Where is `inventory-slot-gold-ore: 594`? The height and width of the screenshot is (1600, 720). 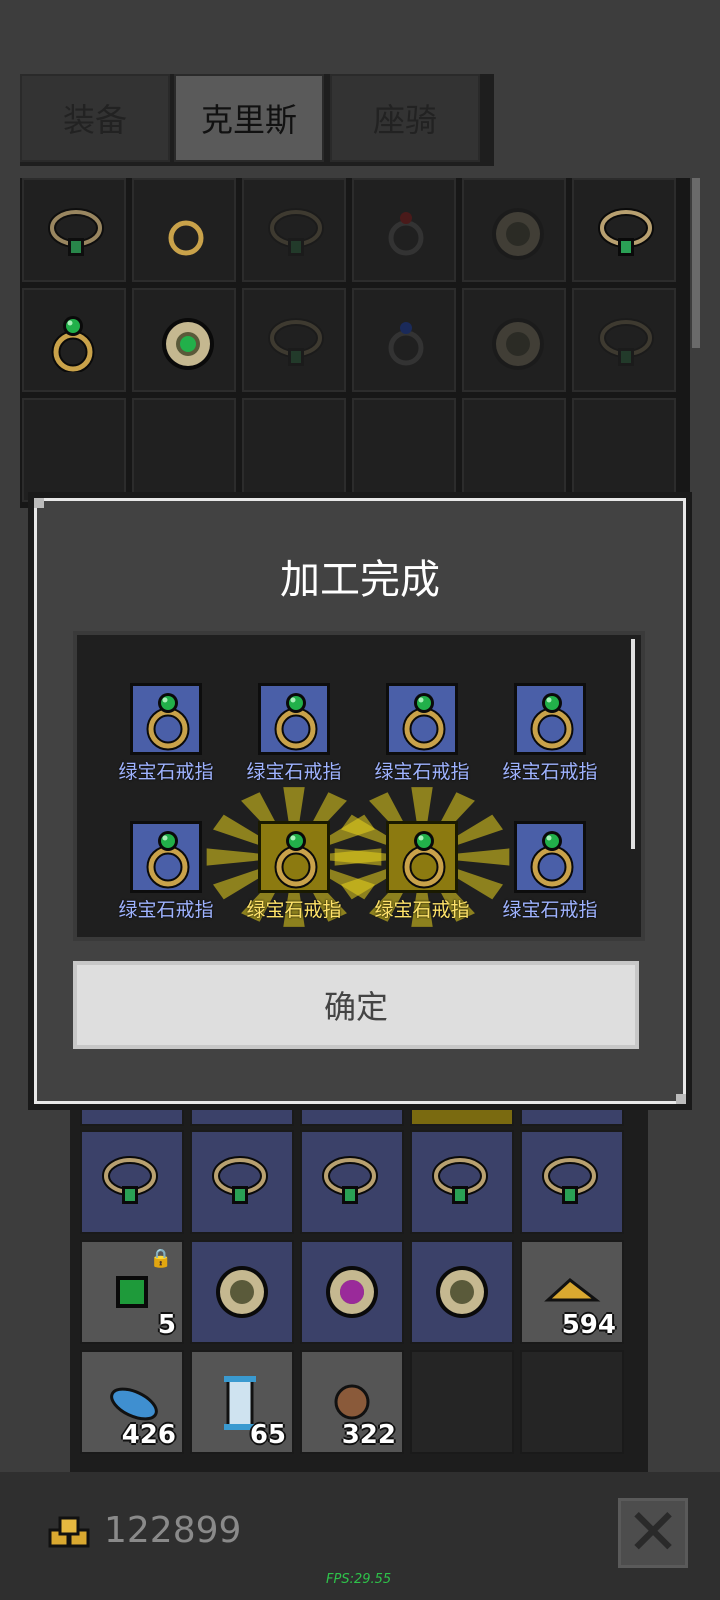
inventory-slot-gold-ore: 594 is located at coordinates (572, 1292).